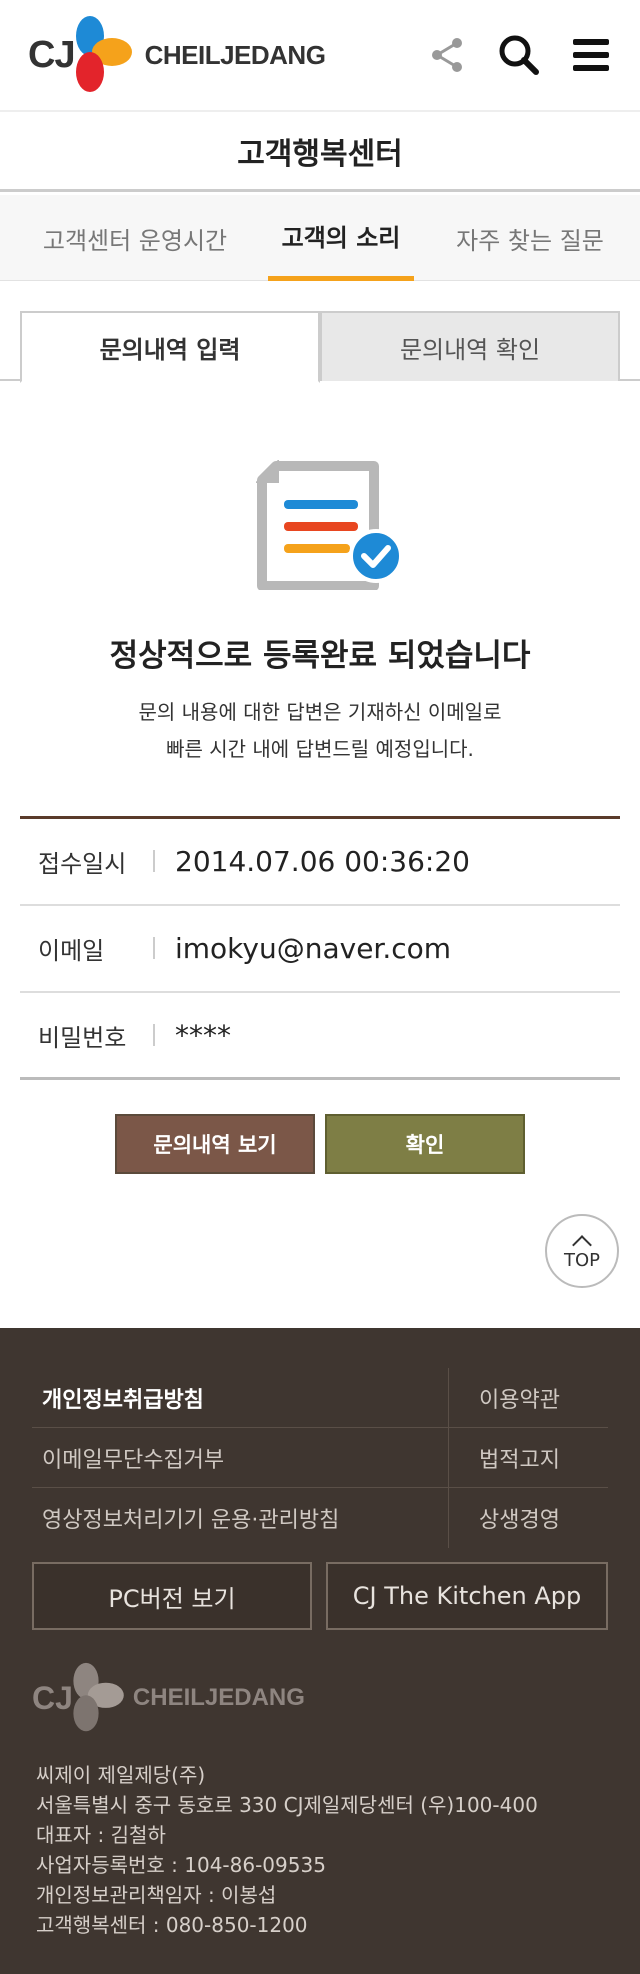 The height and width of the screenshot is (1974, 640). I want to click on info-row-email: 이메일 imokyu@naver.com, so click(320, 949).